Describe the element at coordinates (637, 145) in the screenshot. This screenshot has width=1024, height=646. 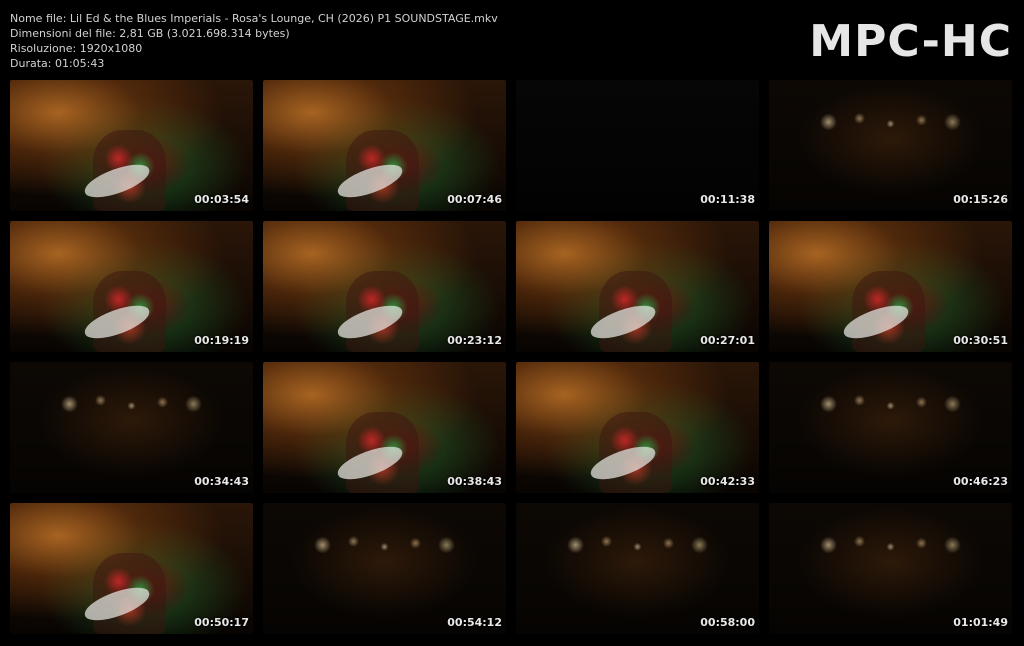
I see `video-thumbnail: 00:11:38` at that location.